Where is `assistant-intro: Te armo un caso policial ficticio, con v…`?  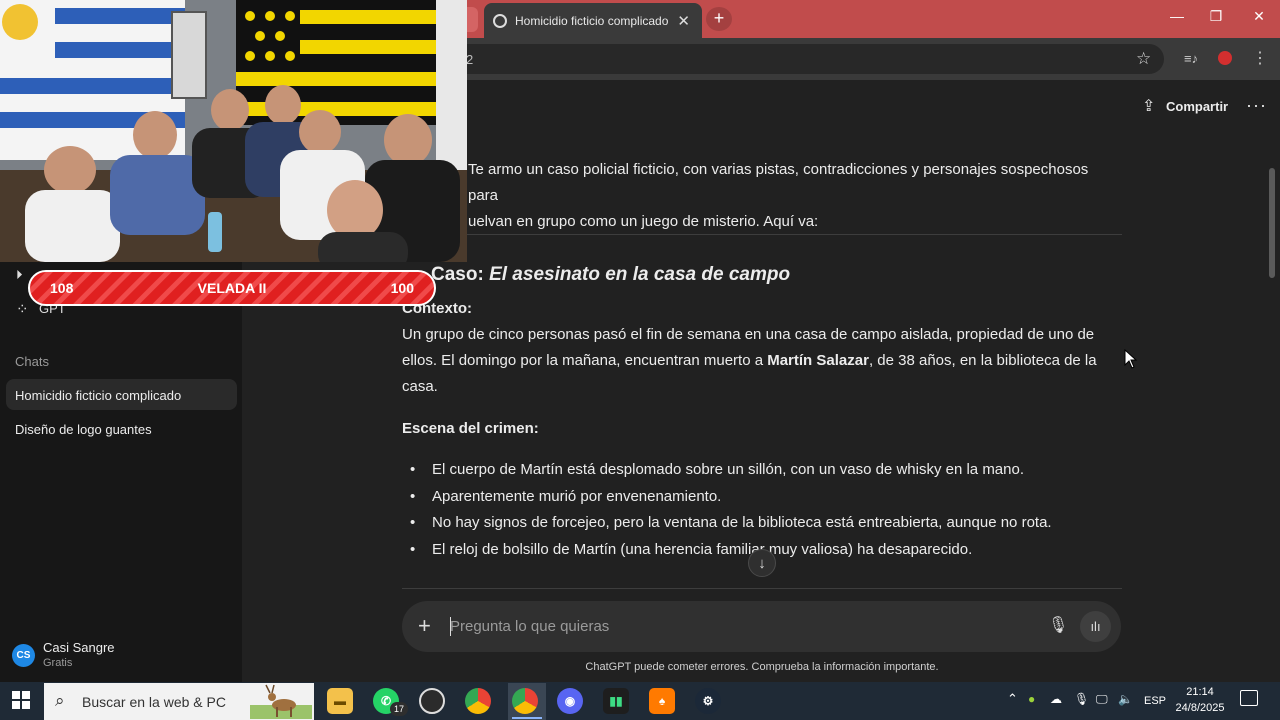 assistant-intro: Te armo un caso policial ficticio, con v… is located at coordinates (793, 196).